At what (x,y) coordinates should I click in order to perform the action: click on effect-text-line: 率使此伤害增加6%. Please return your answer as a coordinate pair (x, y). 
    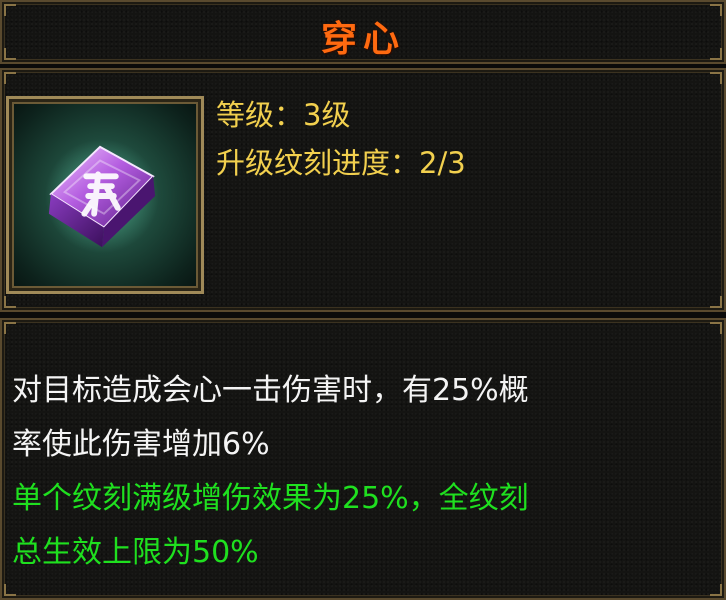
    Looking at the image, I should click on (141, 444).